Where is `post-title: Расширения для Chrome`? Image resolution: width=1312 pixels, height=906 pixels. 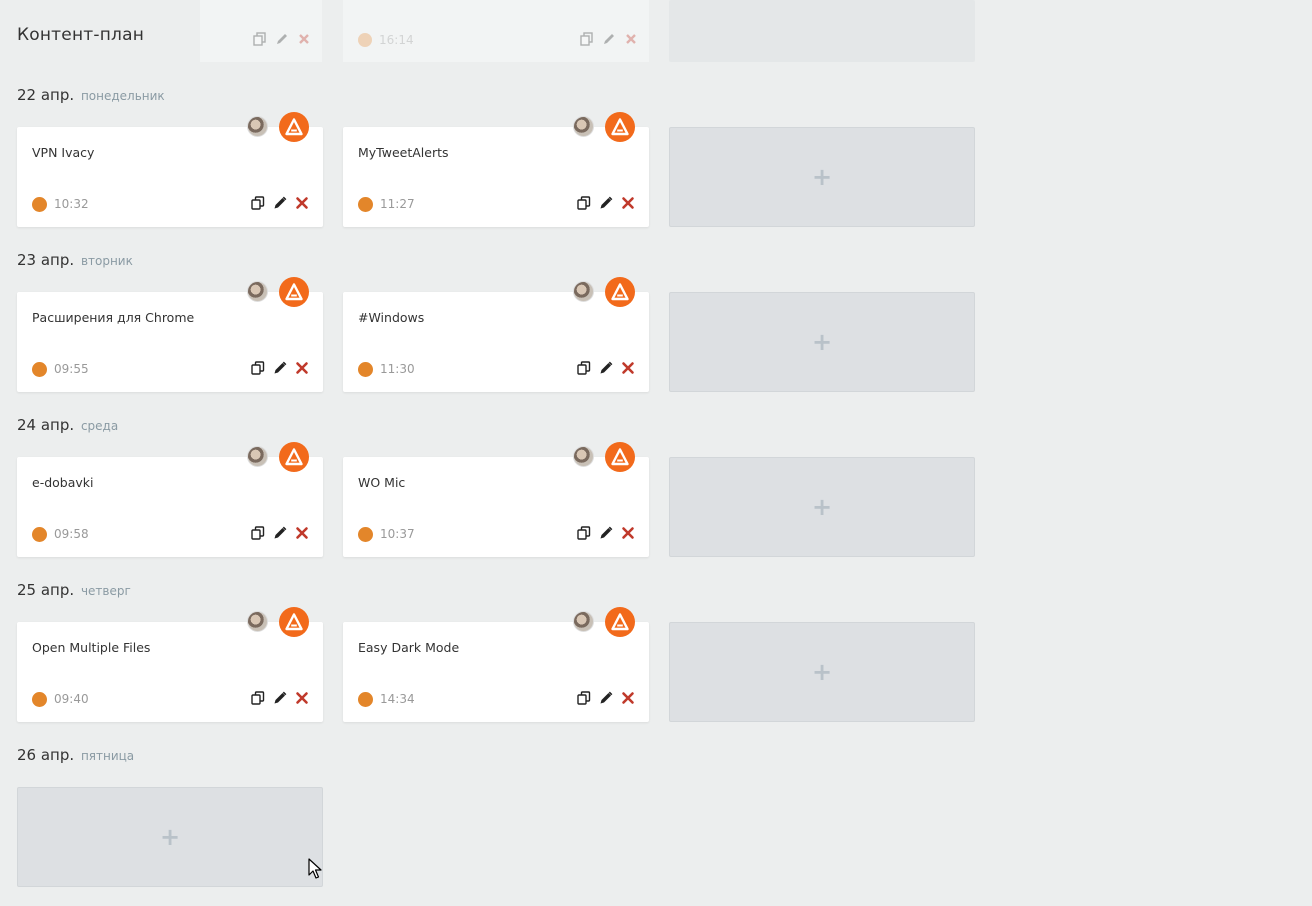
post-title: Расширения для Chrome is located at coordinates (113, 317).